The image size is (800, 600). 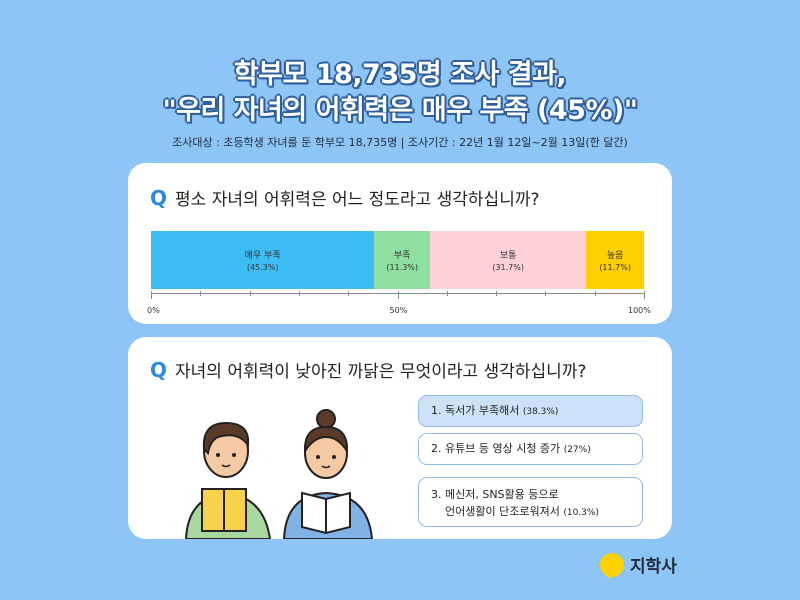 I want to click on reason-2-pct: (27%), so click(x=577, y=450).